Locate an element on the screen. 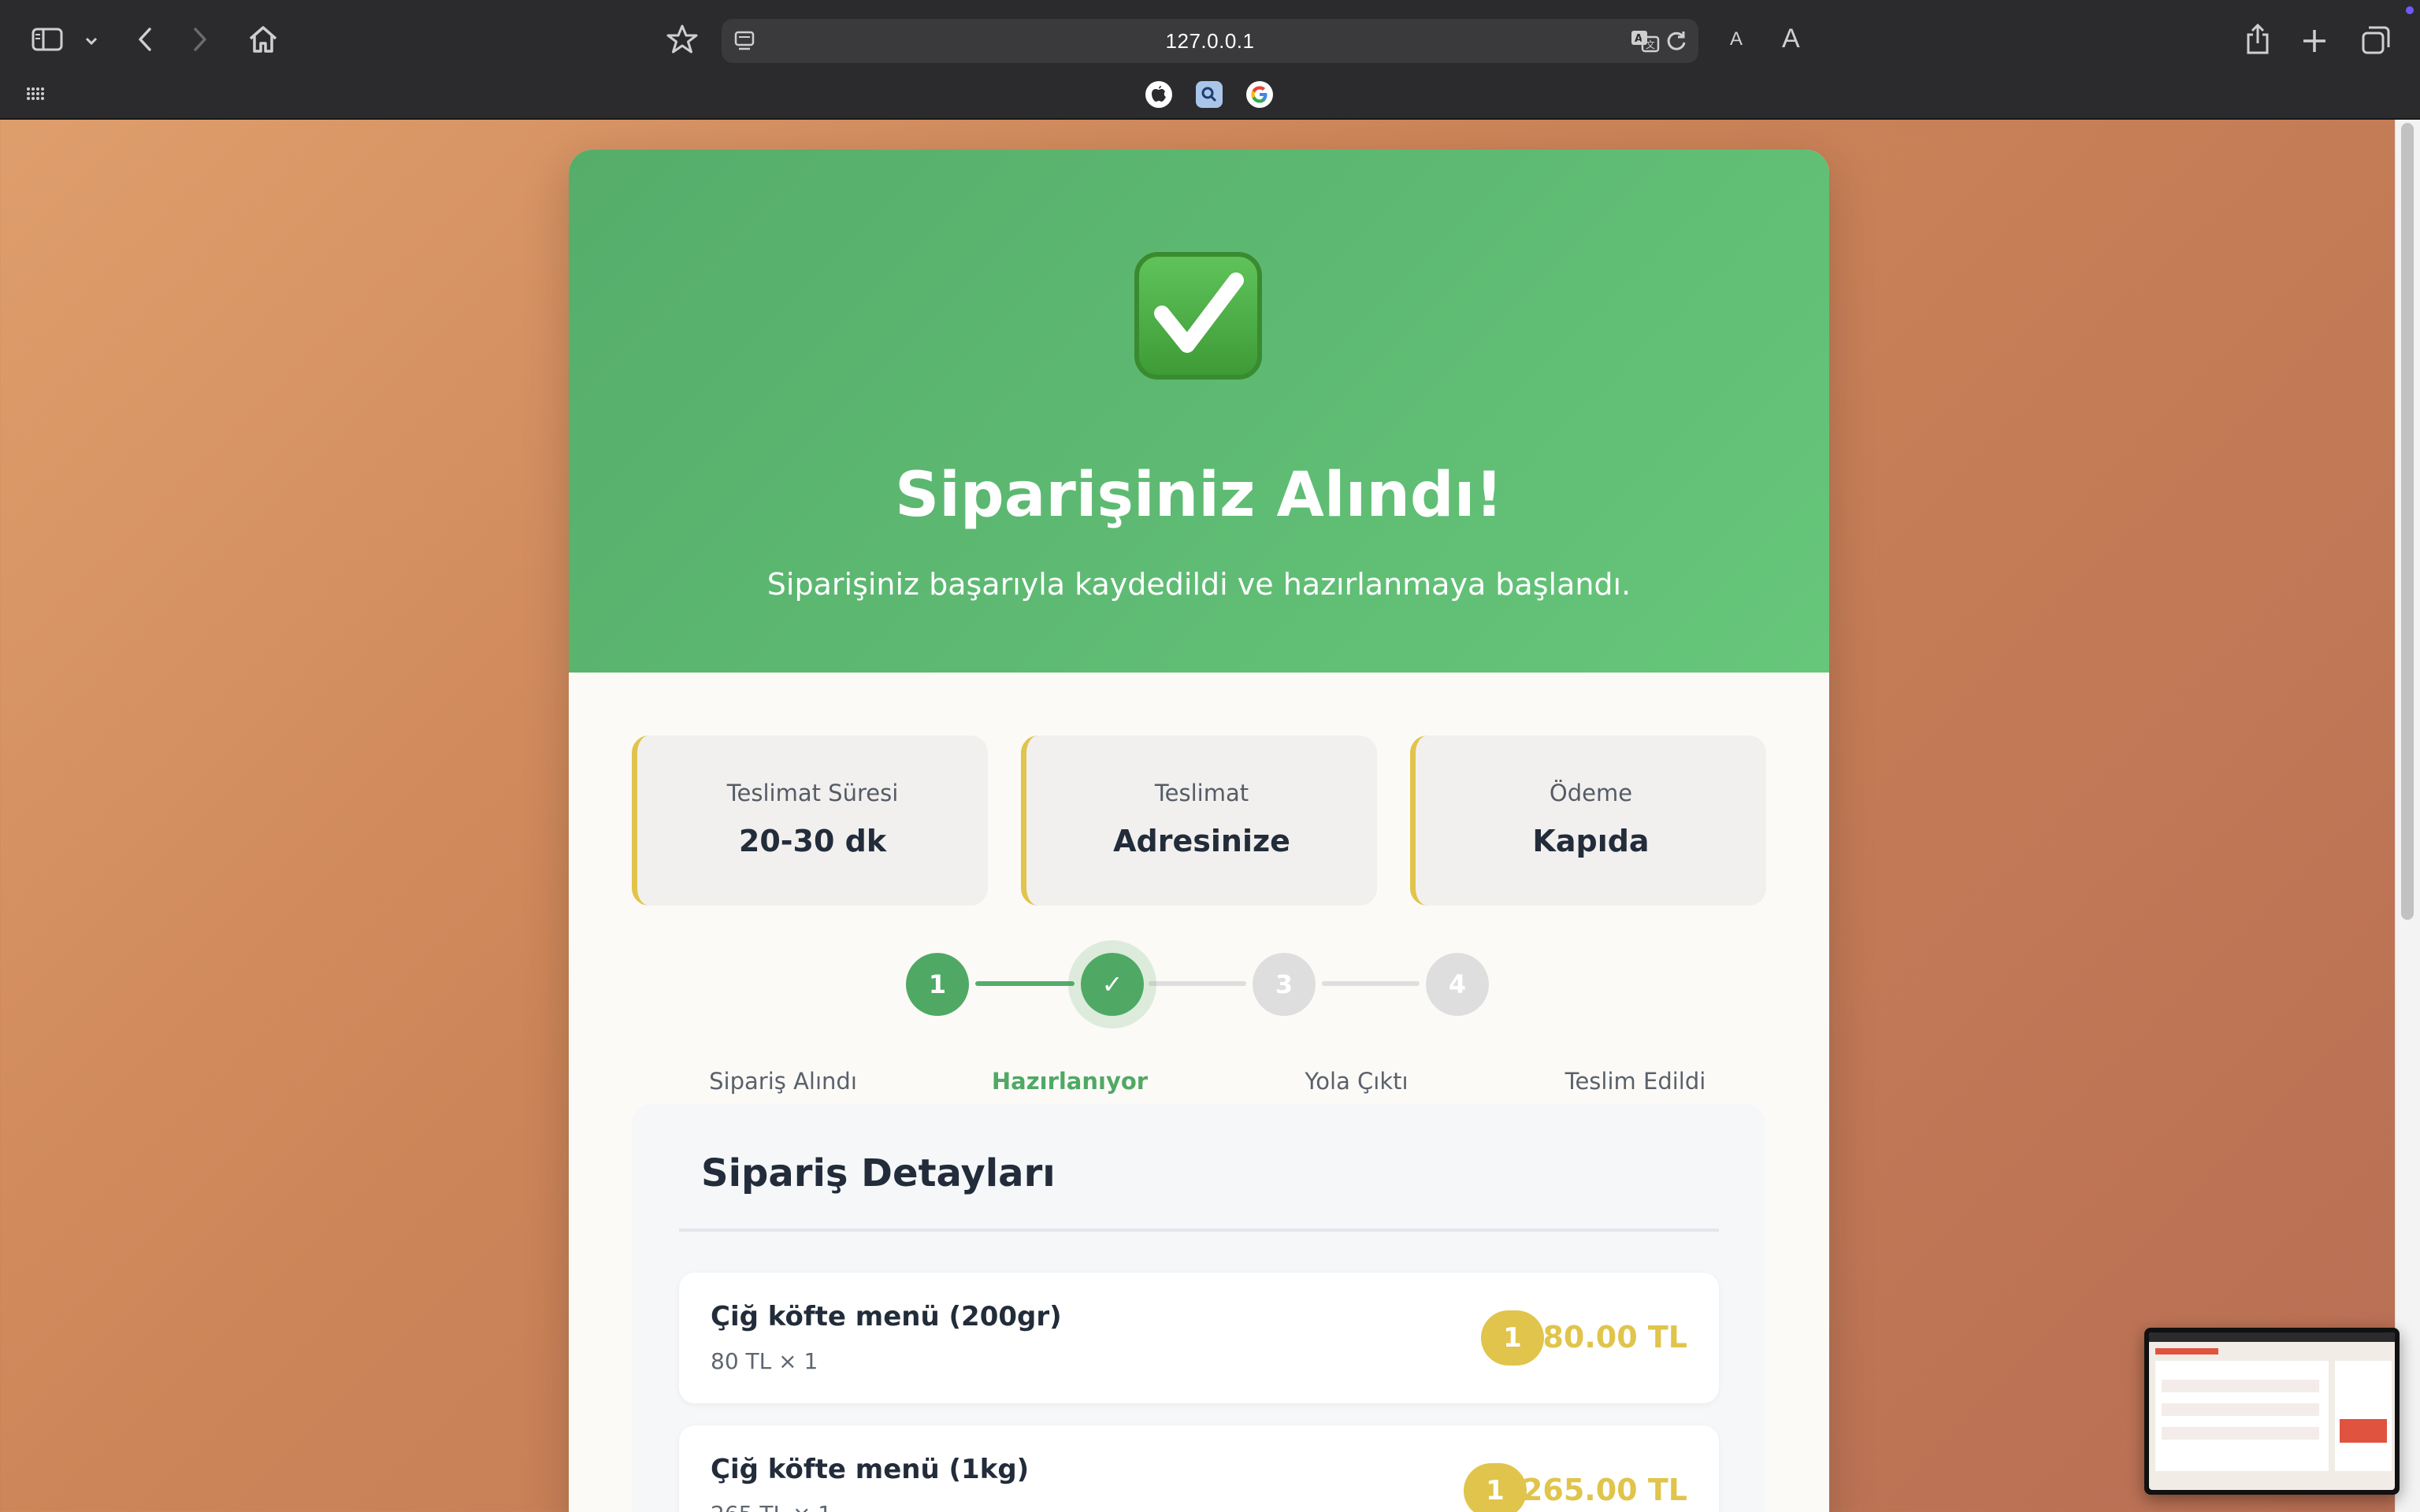  item-unit-price: 265 TL × 1 is located at coordinates (771, 1506).